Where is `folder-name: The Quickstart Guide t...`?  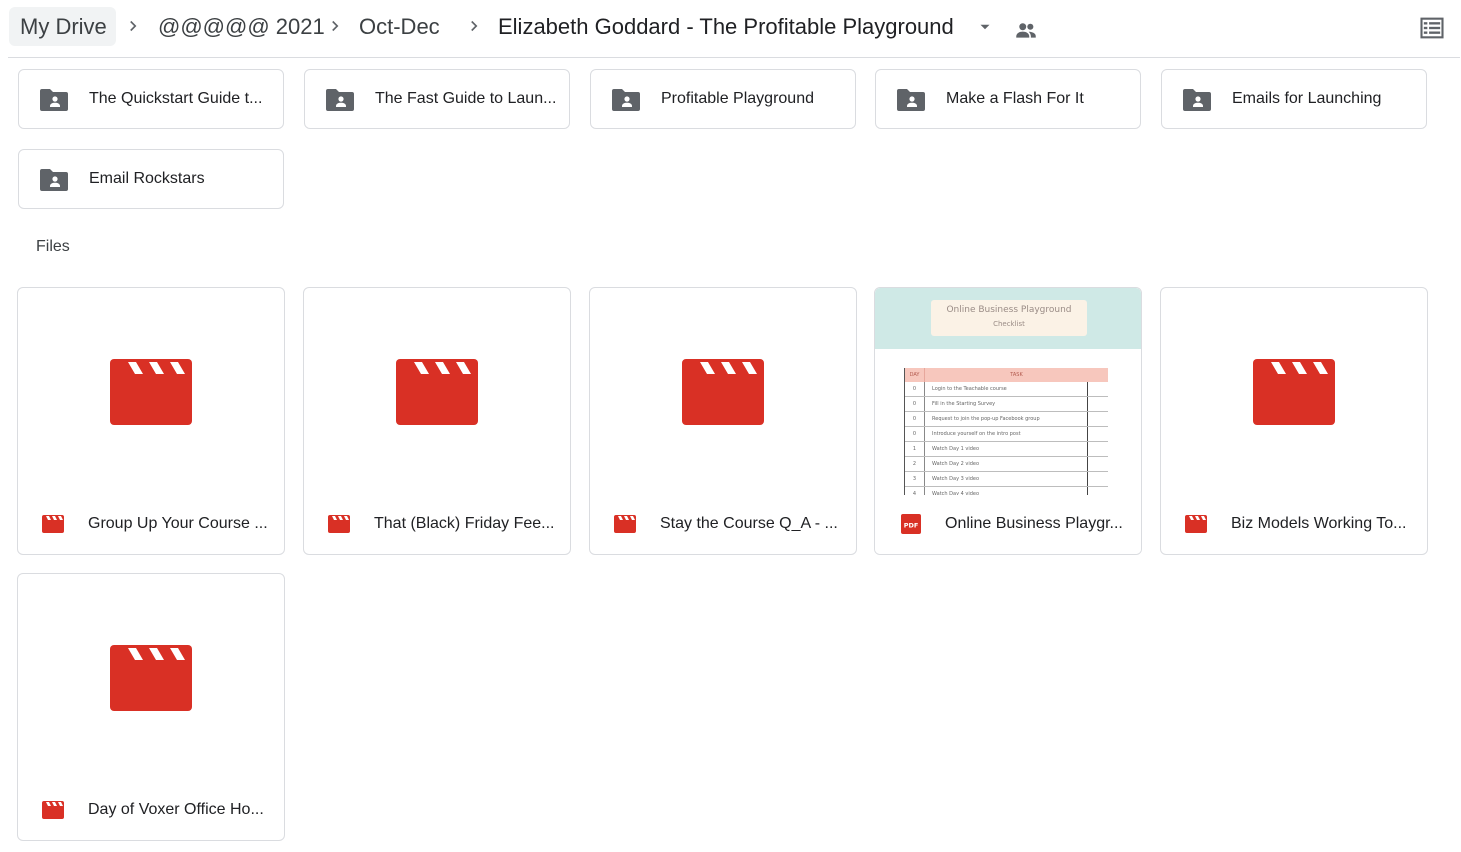 folder-name: The Quickstart Guide t... is located at coordinates (176, 98).